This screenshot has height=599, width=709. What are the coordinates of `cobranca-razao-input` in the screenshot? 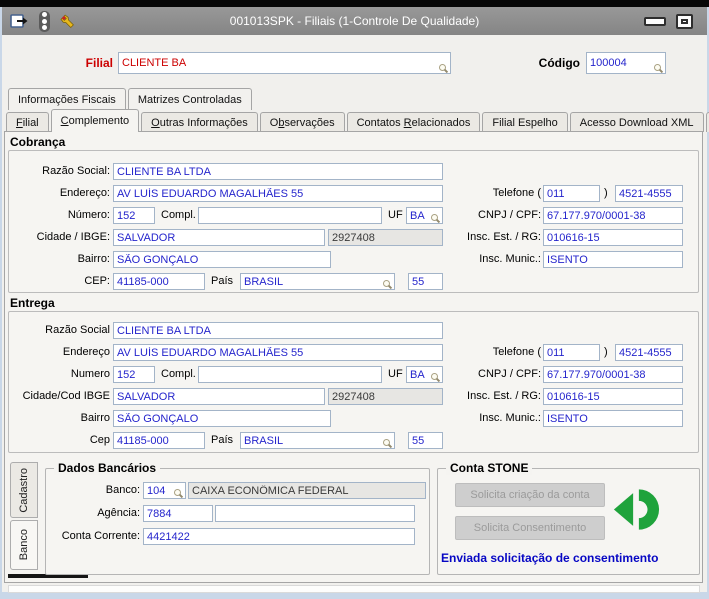 It's located at (278, 171).